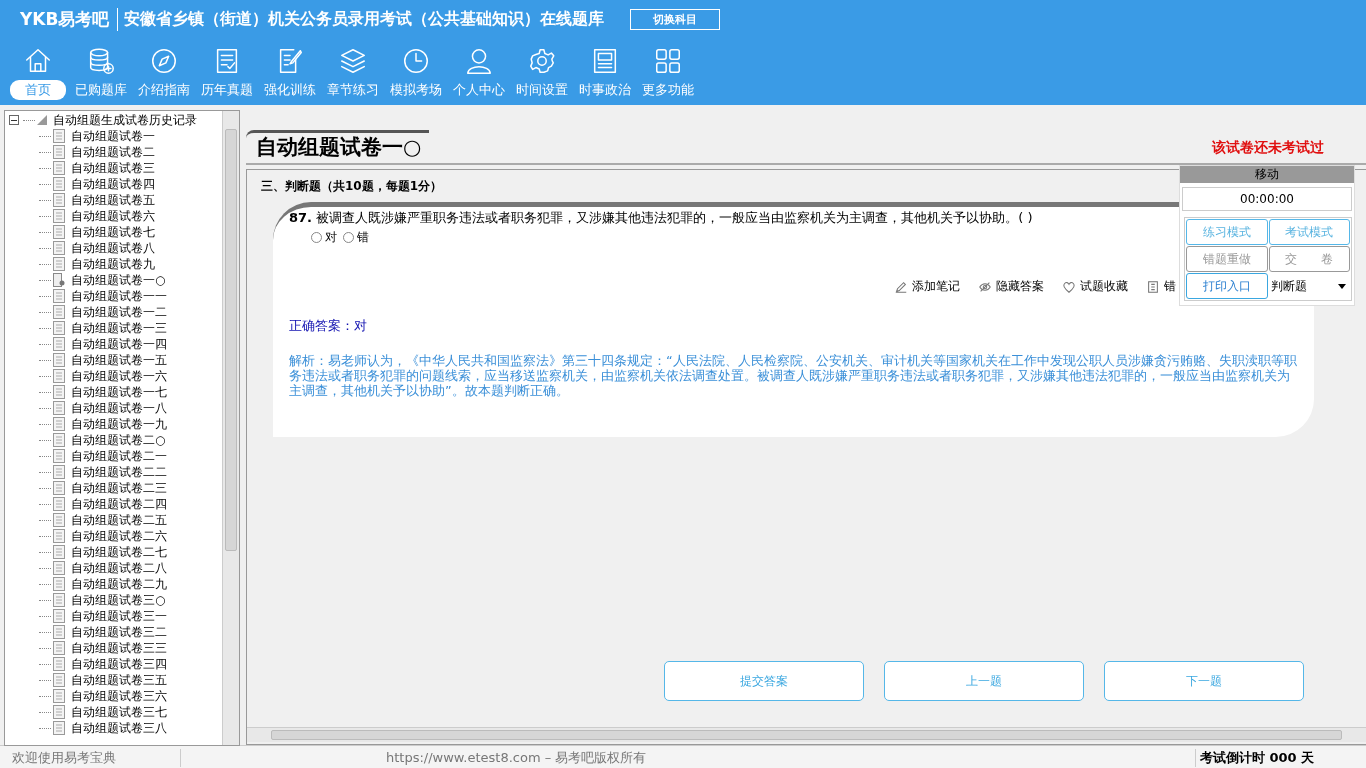  I want to click on status-copyright: https://www.etest8.com – 易考吧版权所有, so click(516, 757).